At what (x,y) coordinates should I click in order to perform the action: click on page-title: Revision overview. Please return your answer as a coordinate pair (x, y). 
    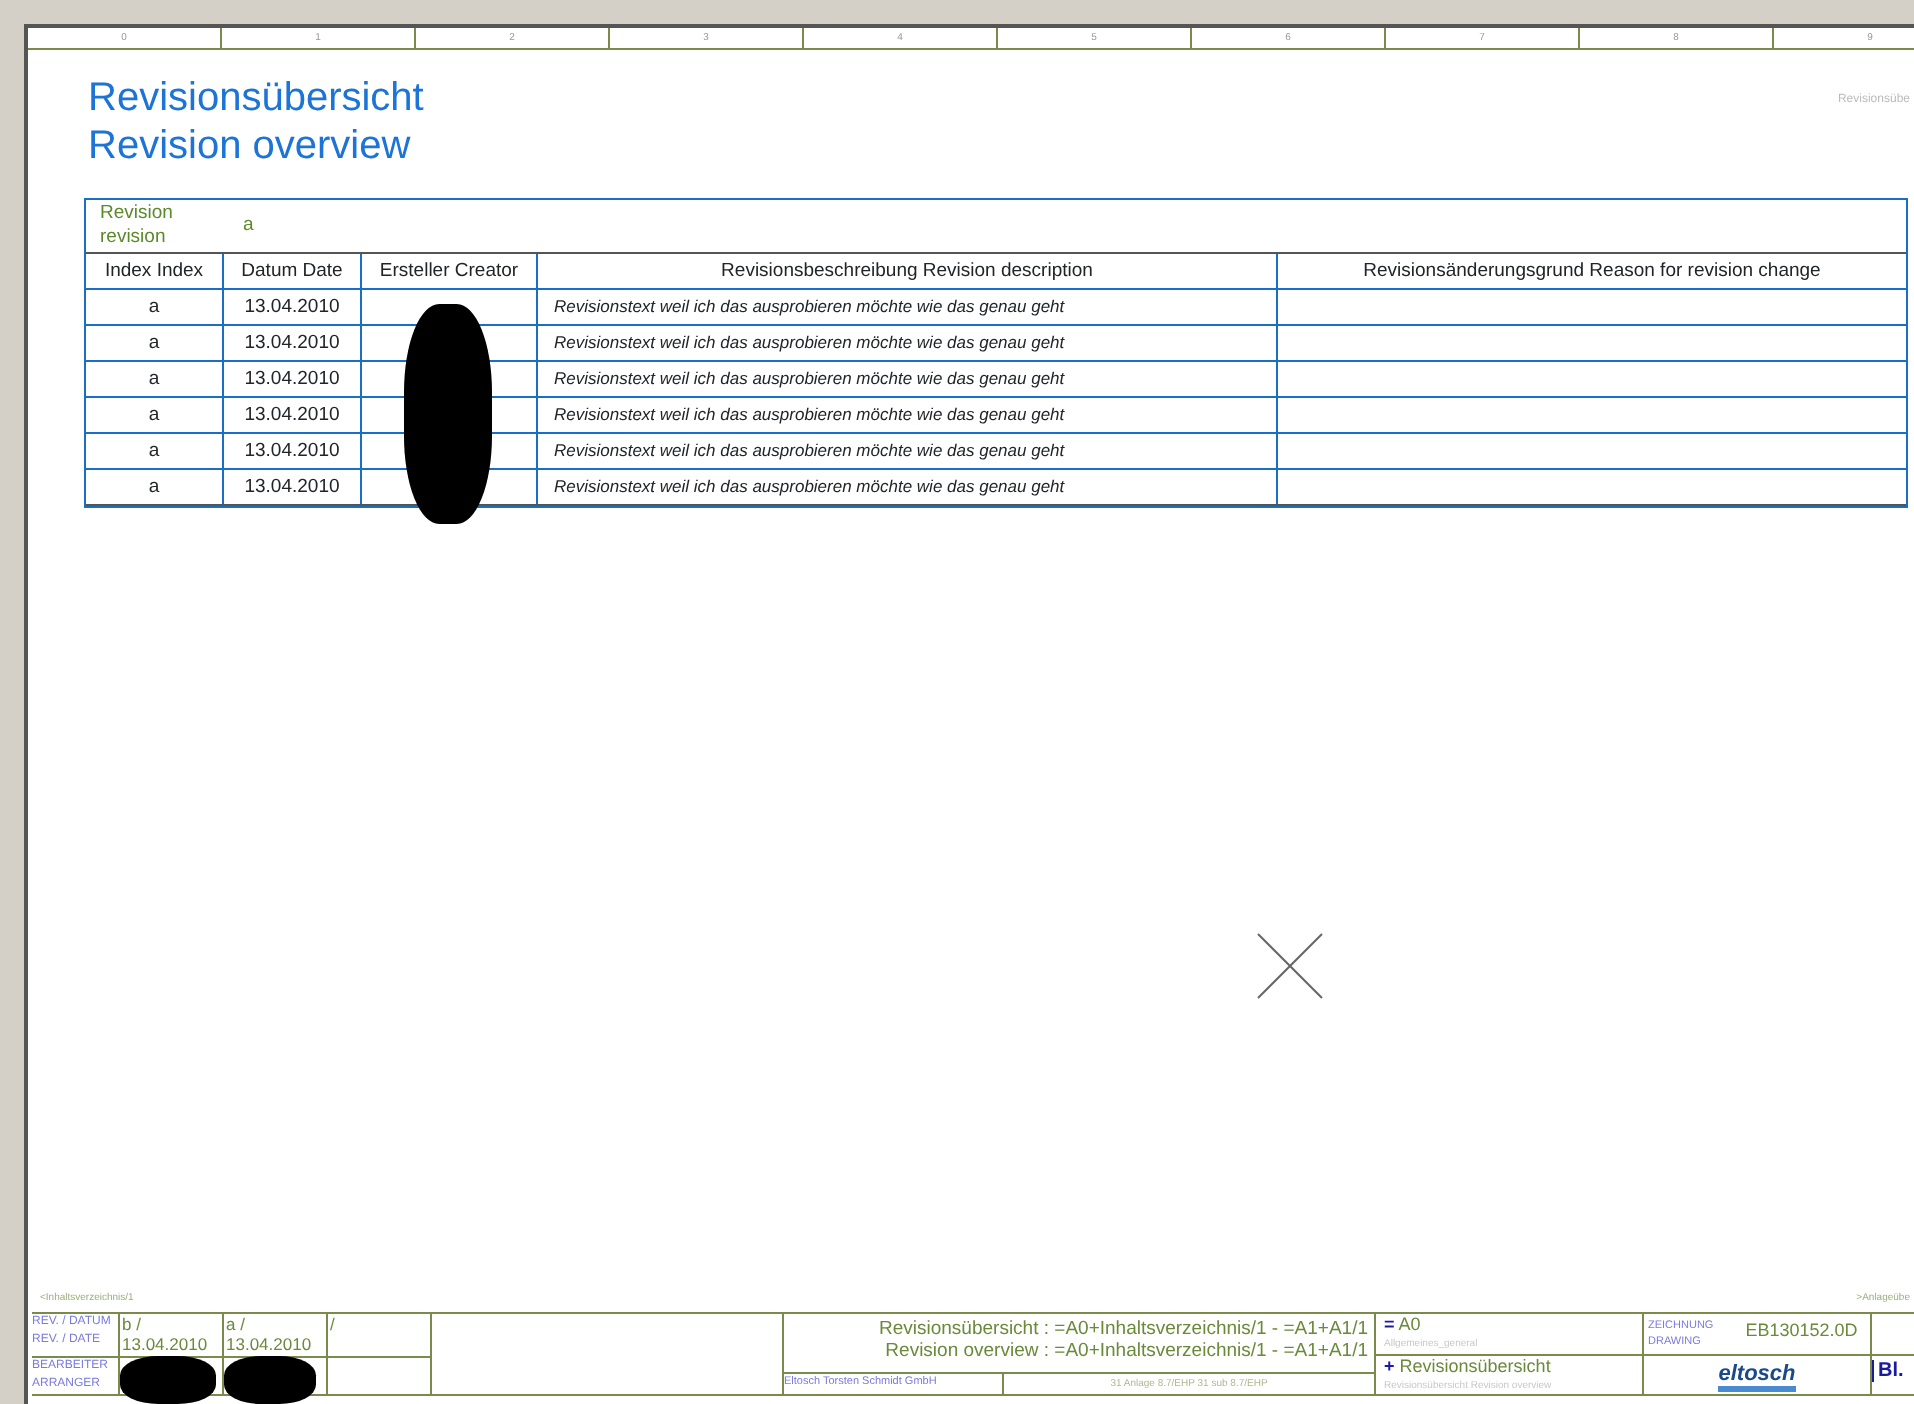
    Looking at the image, I should click on (249, 146).